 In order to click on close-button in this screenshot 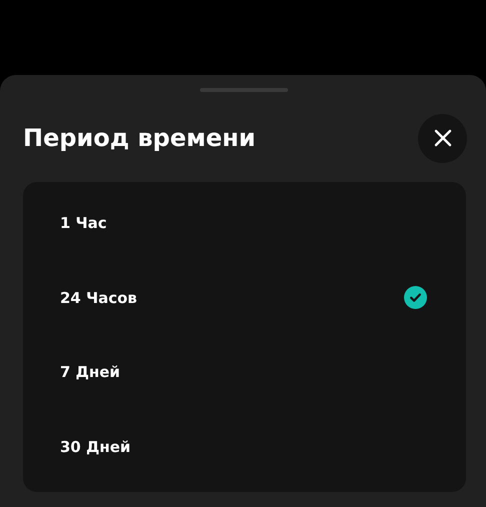, I will do `click(442, 138)`.